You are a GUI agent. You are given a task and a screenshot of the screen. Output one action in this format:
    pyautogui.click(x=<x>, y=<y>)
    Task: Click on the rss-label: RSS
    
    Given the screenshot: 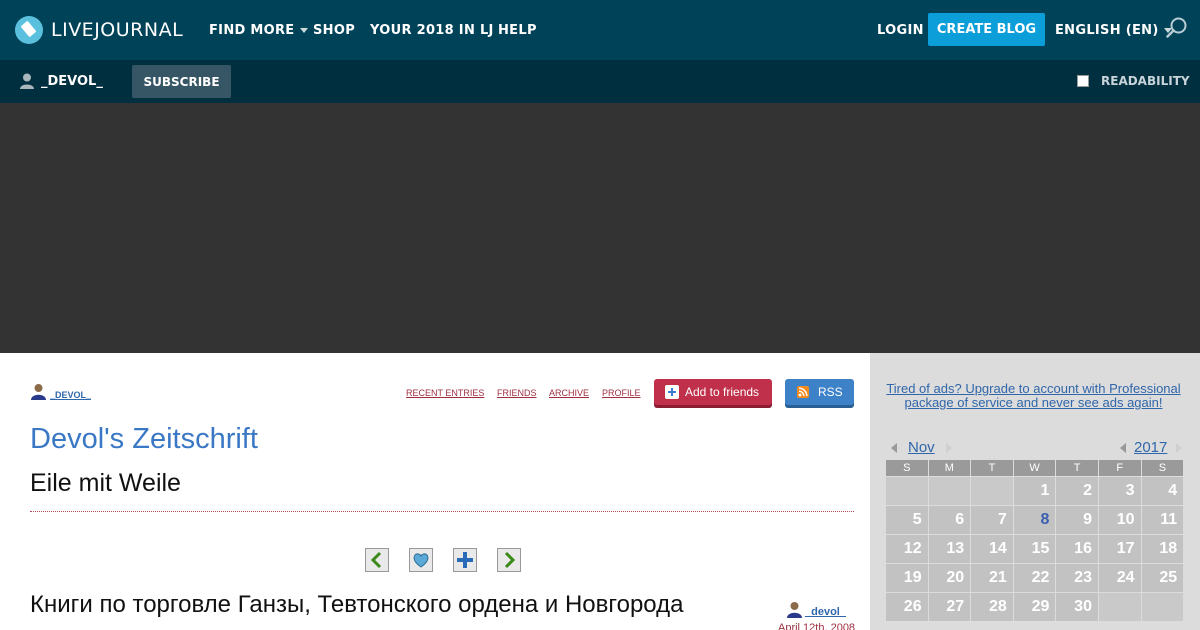 What is the action you would take?
    pyautogui.click(x=830, y=392)
    